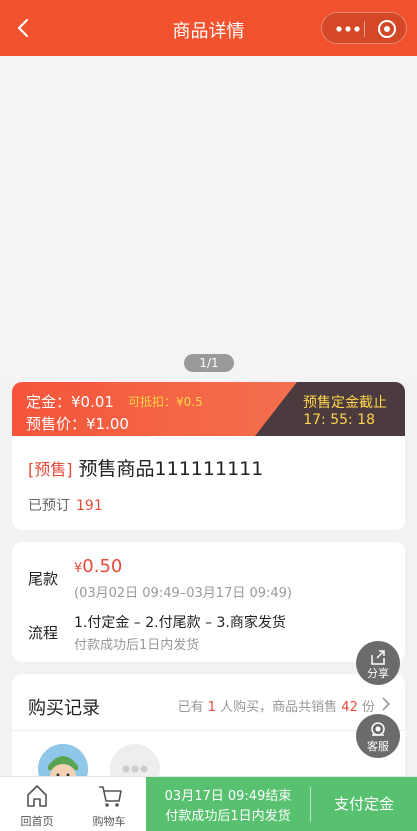  Describe the element at coordinates (49, 506) in the screenshot. I see `ordered-label: 已预订` at that location.